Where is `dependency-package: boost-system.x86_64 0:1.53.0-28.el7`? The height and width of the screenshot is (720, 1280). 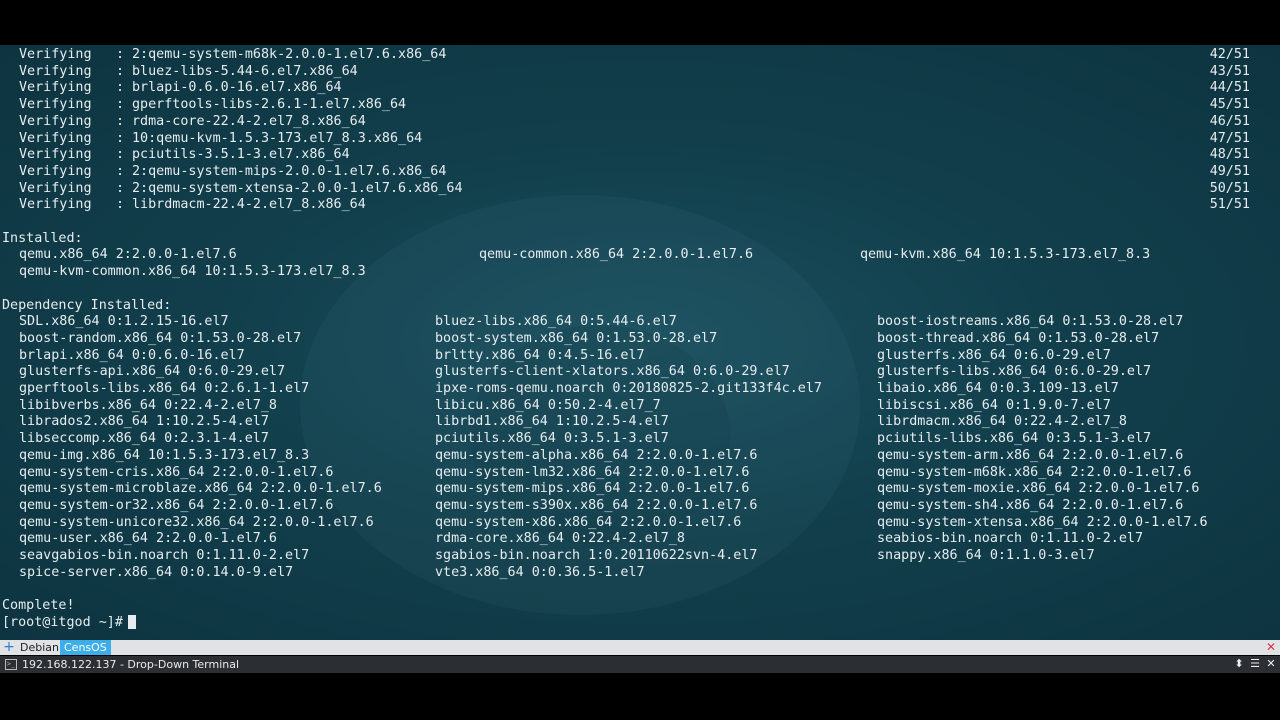 dependency-package: boost-system.x86_64 0:1.53.0-28.el7 is located at coordinates (576, 338).